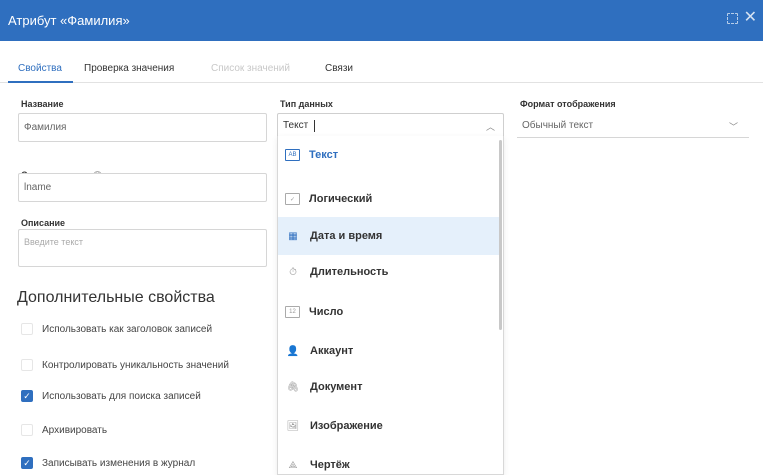 The image size is (763, 475). I want to click on data-type-value: Текст, so click(296, 125).